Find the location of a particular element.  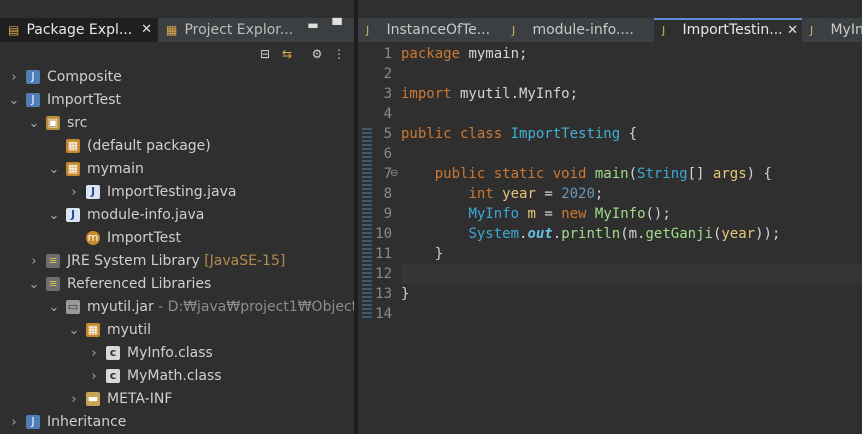

code-line: public class ImportTesting { is located at coordinates (519, 134).